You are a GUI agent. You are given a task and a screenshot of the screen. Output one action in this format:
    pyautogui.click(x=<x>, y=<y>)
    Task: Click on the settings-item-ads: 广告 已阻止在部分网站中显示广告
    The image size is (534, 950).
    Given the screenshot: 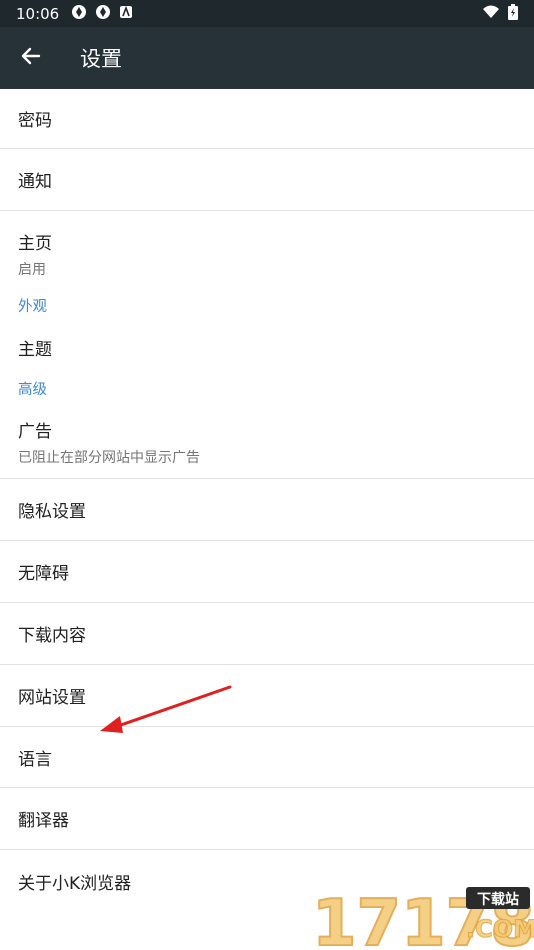 What is the action you would take?
    pyautogui.click(x=267, y=440)
    